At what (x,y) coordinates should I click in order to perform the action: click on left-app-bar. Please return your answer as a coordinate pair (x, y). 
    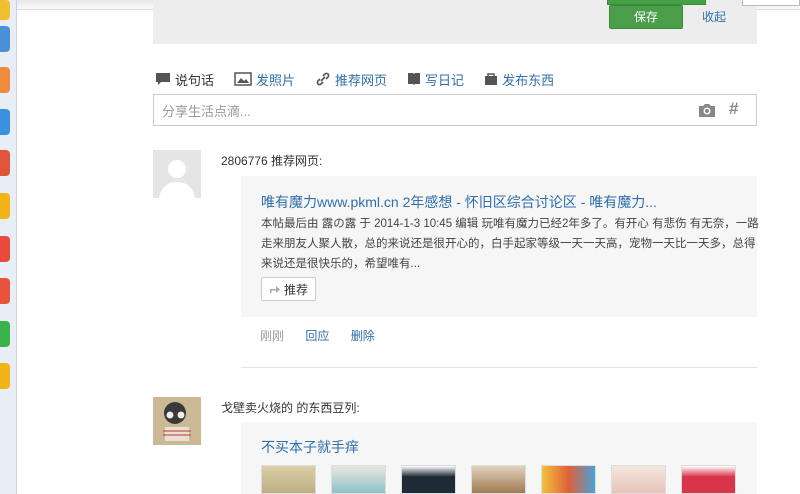
    Looking at the image, I should click on (8, 247).